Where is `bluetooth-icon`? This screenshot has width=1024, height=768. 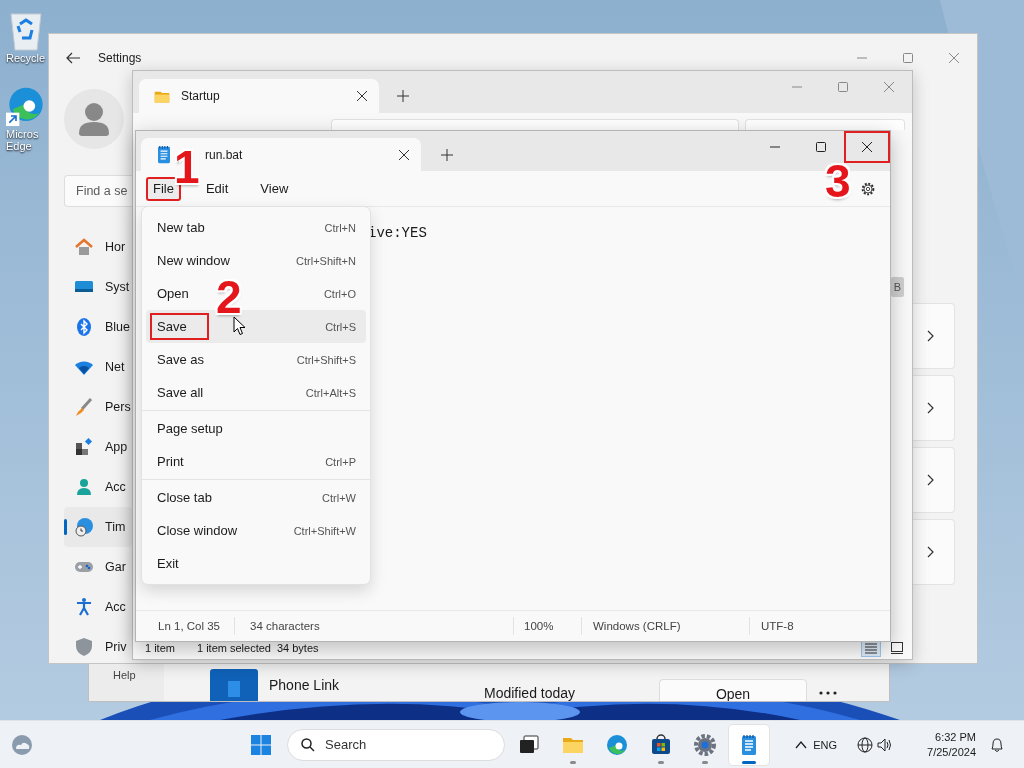 bluetooth-icon is located at coordinates (84, 327).